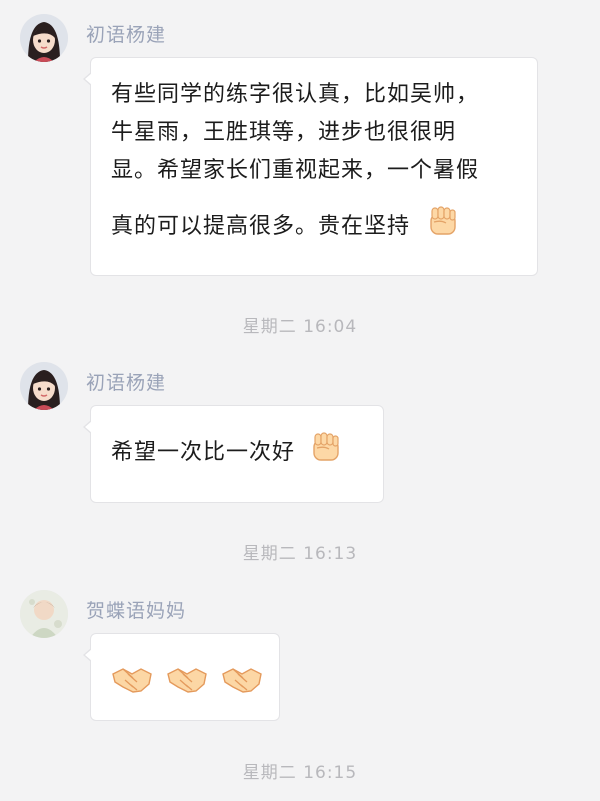  I want to click on message-line: 有些同学的练字很认真，比如吴帅，, so click(295, 94).